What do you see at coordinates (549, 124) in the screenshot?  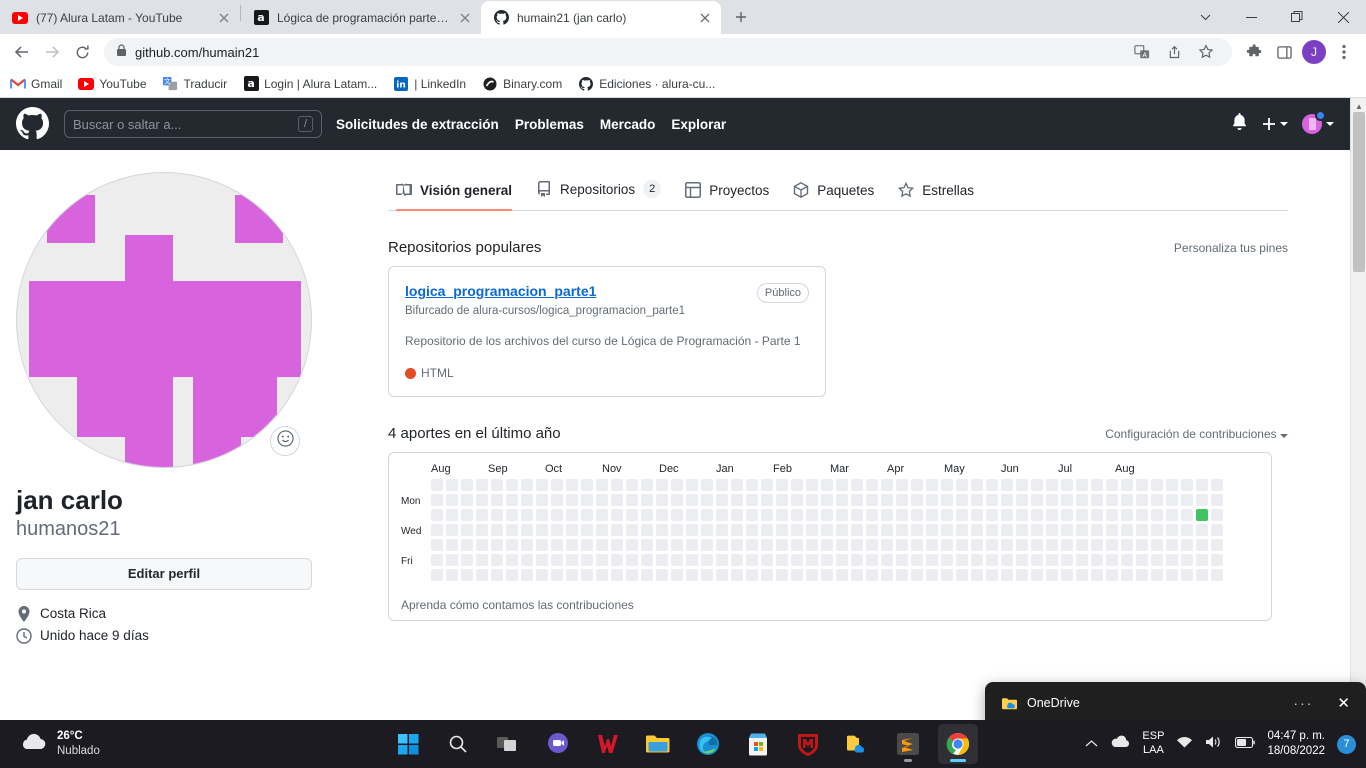 I see `nav-item-issues: Problemas` at bounding box center [549, 124].